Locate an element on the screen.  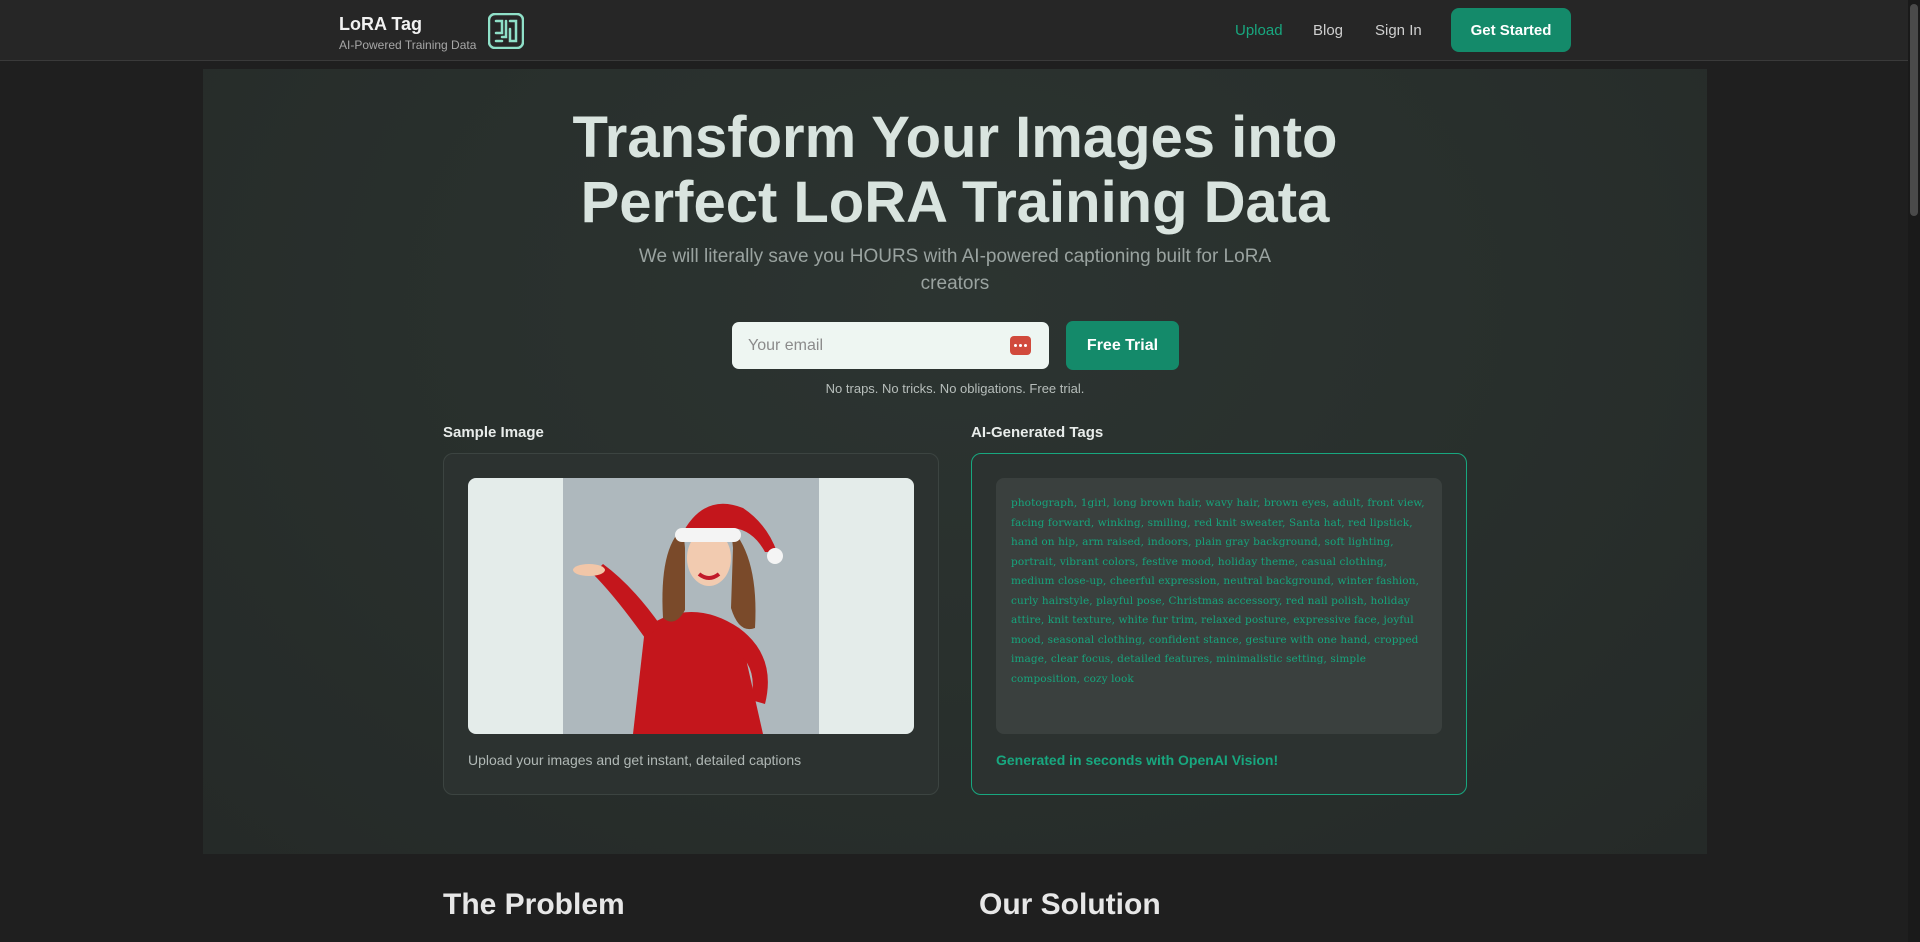
nav-link-upload: Upload is located at coordinates (1259, 30).